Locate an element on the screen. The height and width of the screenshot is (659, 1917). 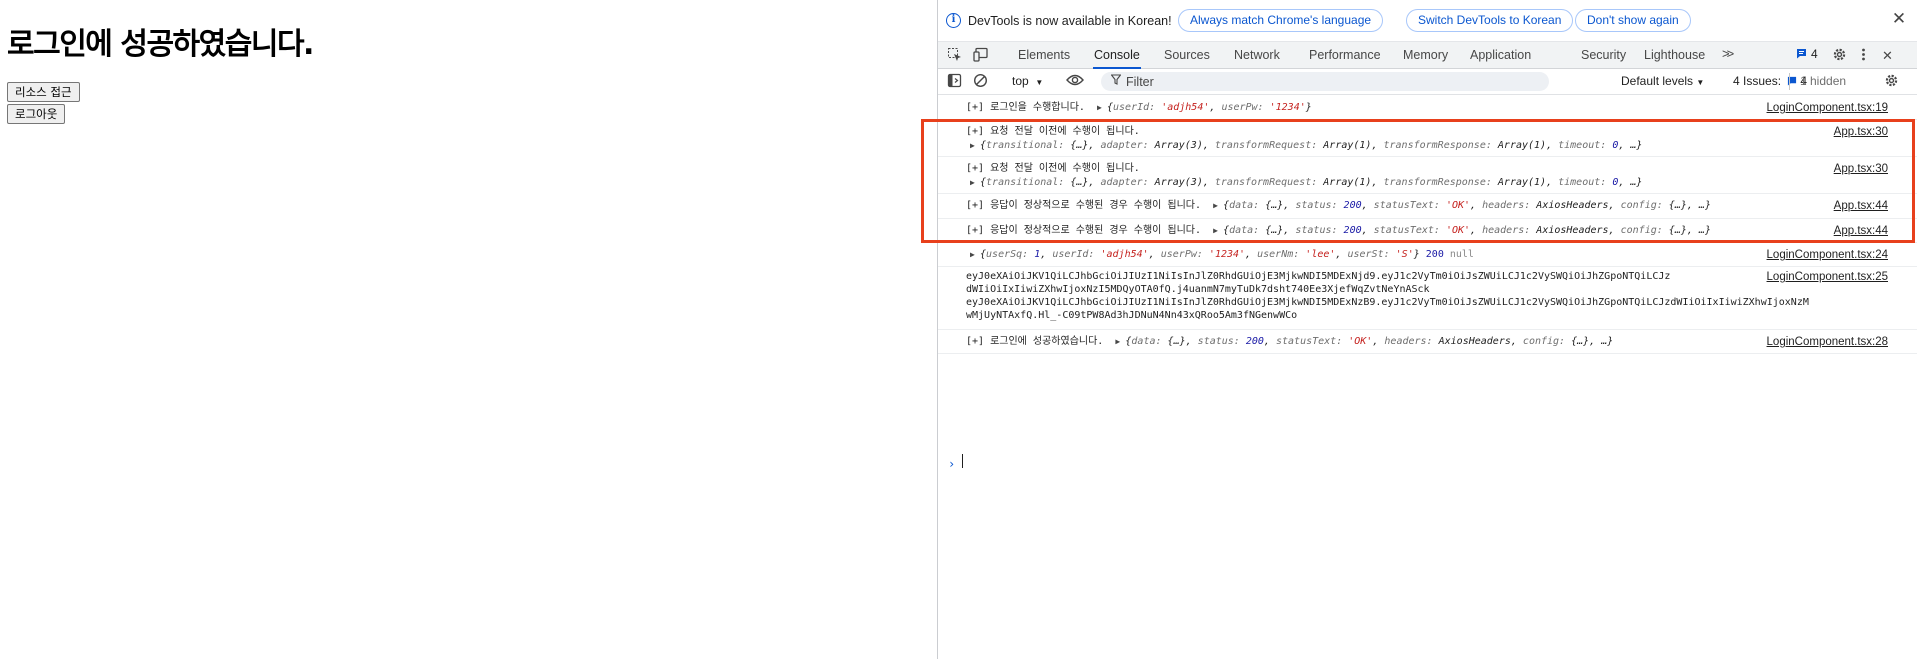
issues-badge: 4 is located at coordinates (1807, 54).